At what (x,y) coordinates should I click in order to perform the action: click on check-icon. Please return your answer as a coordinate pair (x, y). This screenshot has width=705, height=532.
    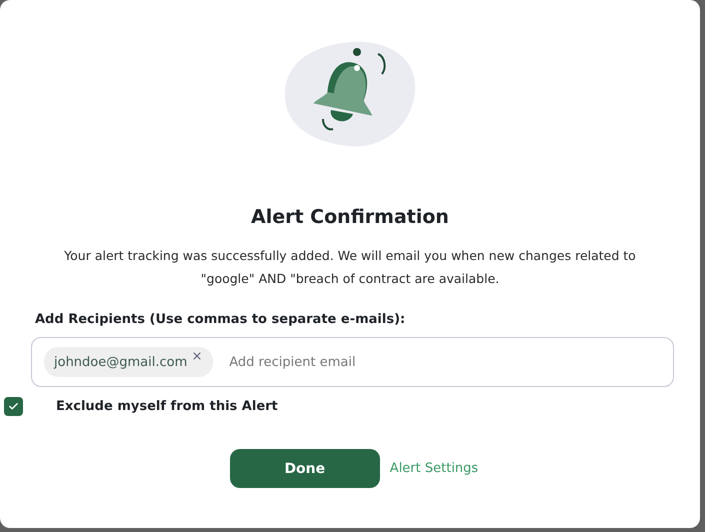
    Looking at the image, I should click on (13, 406).